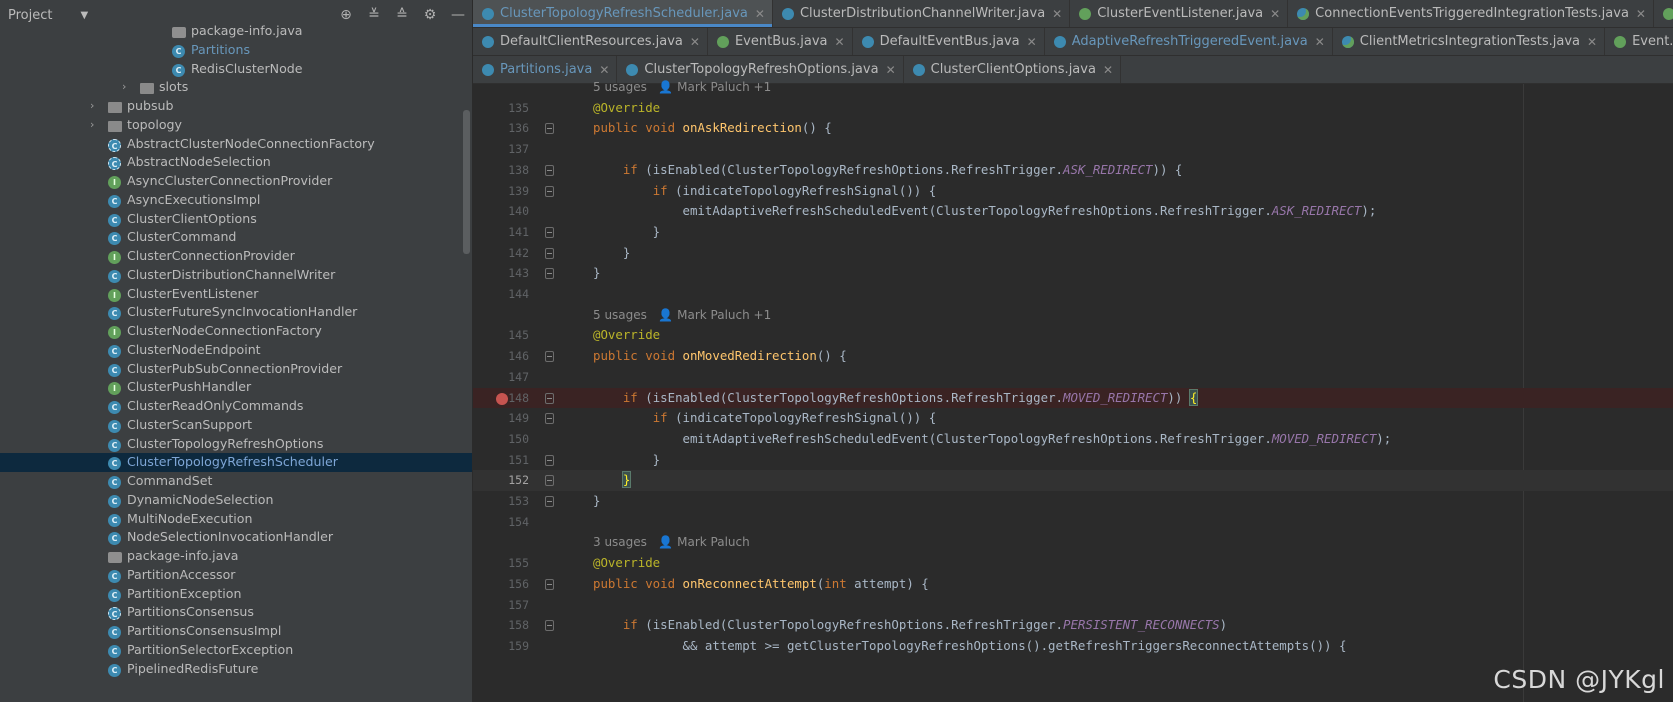  I want to click on tree-item: C ClusterNodeEndpoint, so click(236, 350).